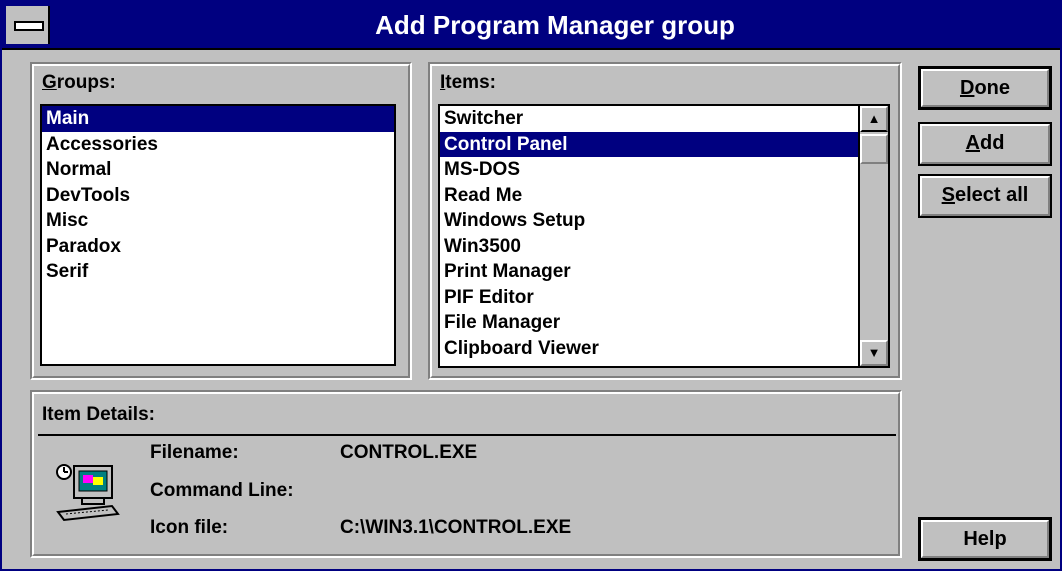 The image size is (1062, 571). Describe the element at coordinates (456, 527) in the screenshot. I see `icon-file-value: C:\WIN3.1\CONTROL.EXE` at that location.